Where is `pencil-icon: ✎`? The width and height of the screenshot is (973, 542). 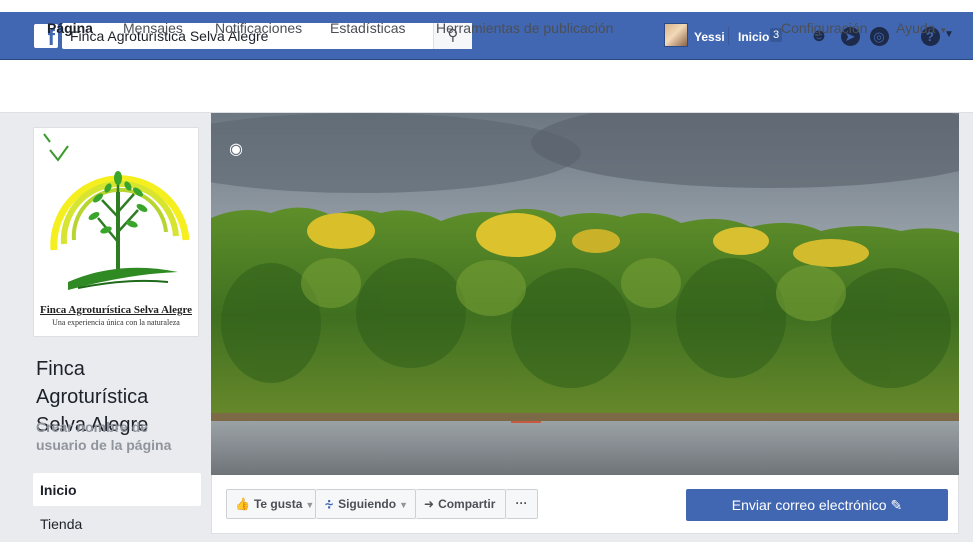
pencil-icon: ✎ is located at coordinates (896, 505).